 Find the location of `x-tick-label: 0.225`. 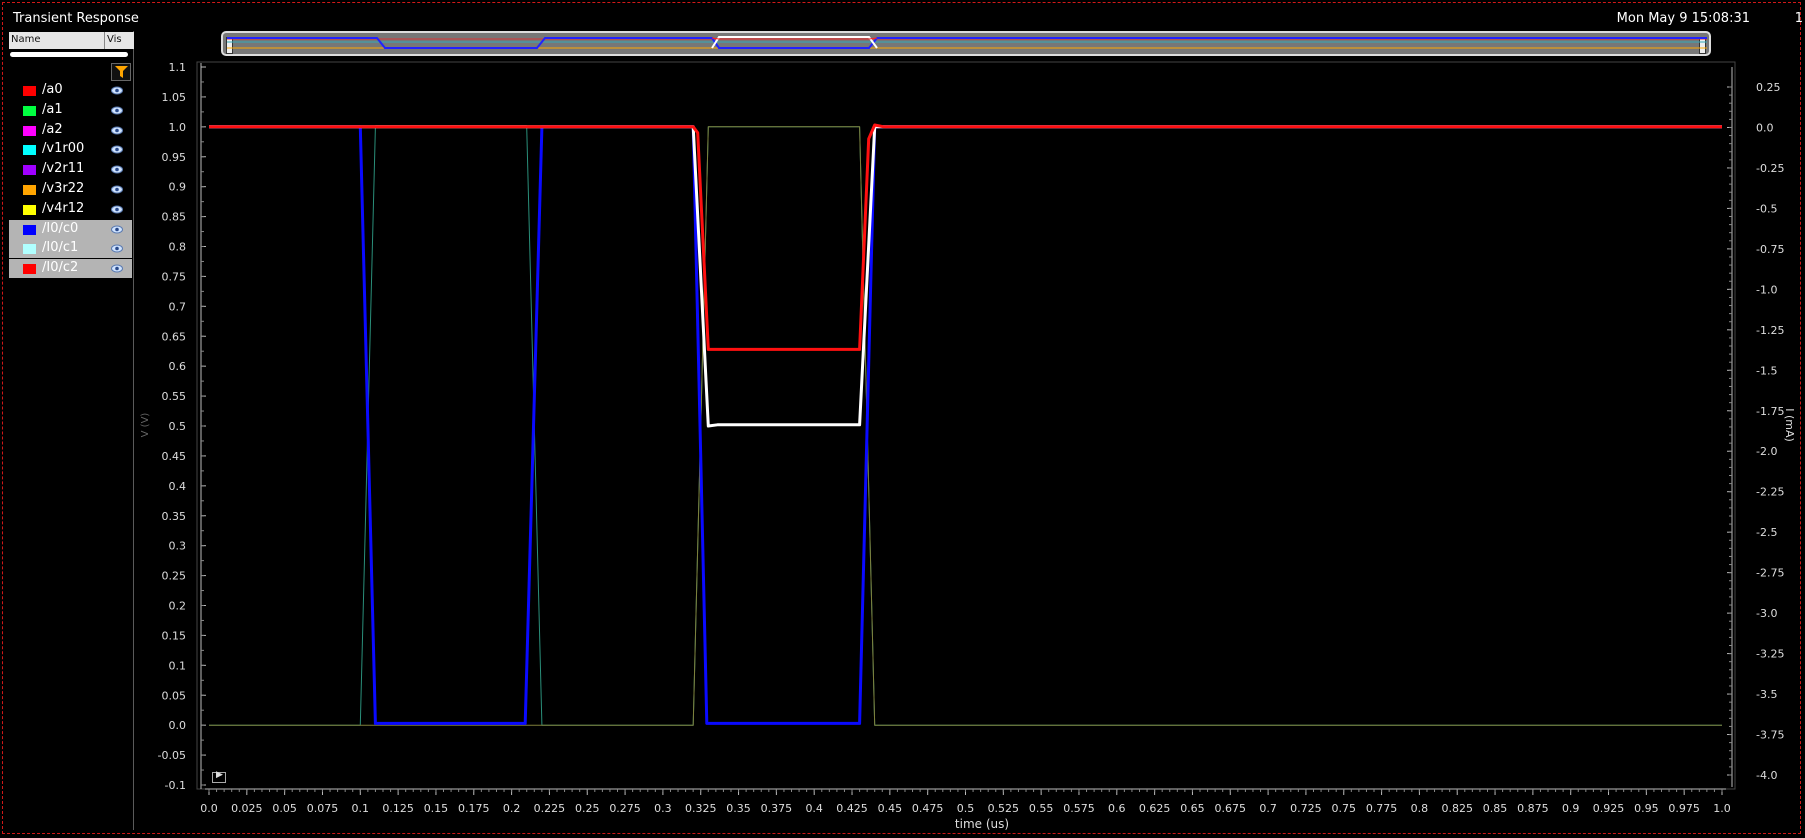

x-tick-label: 0.225 is located at coordinates (550, 808).